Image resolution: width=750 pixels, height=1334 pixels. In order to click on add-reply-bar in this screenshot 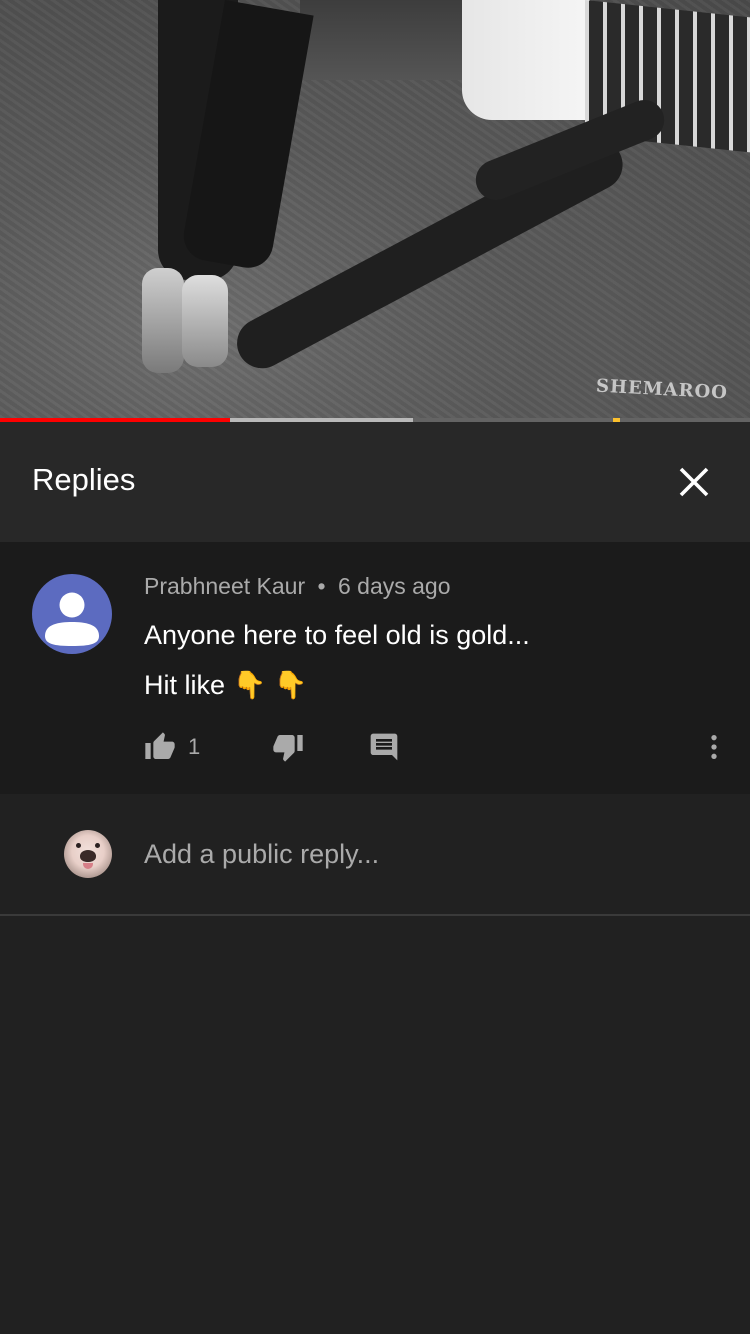, I will do `click(375, 855)`.